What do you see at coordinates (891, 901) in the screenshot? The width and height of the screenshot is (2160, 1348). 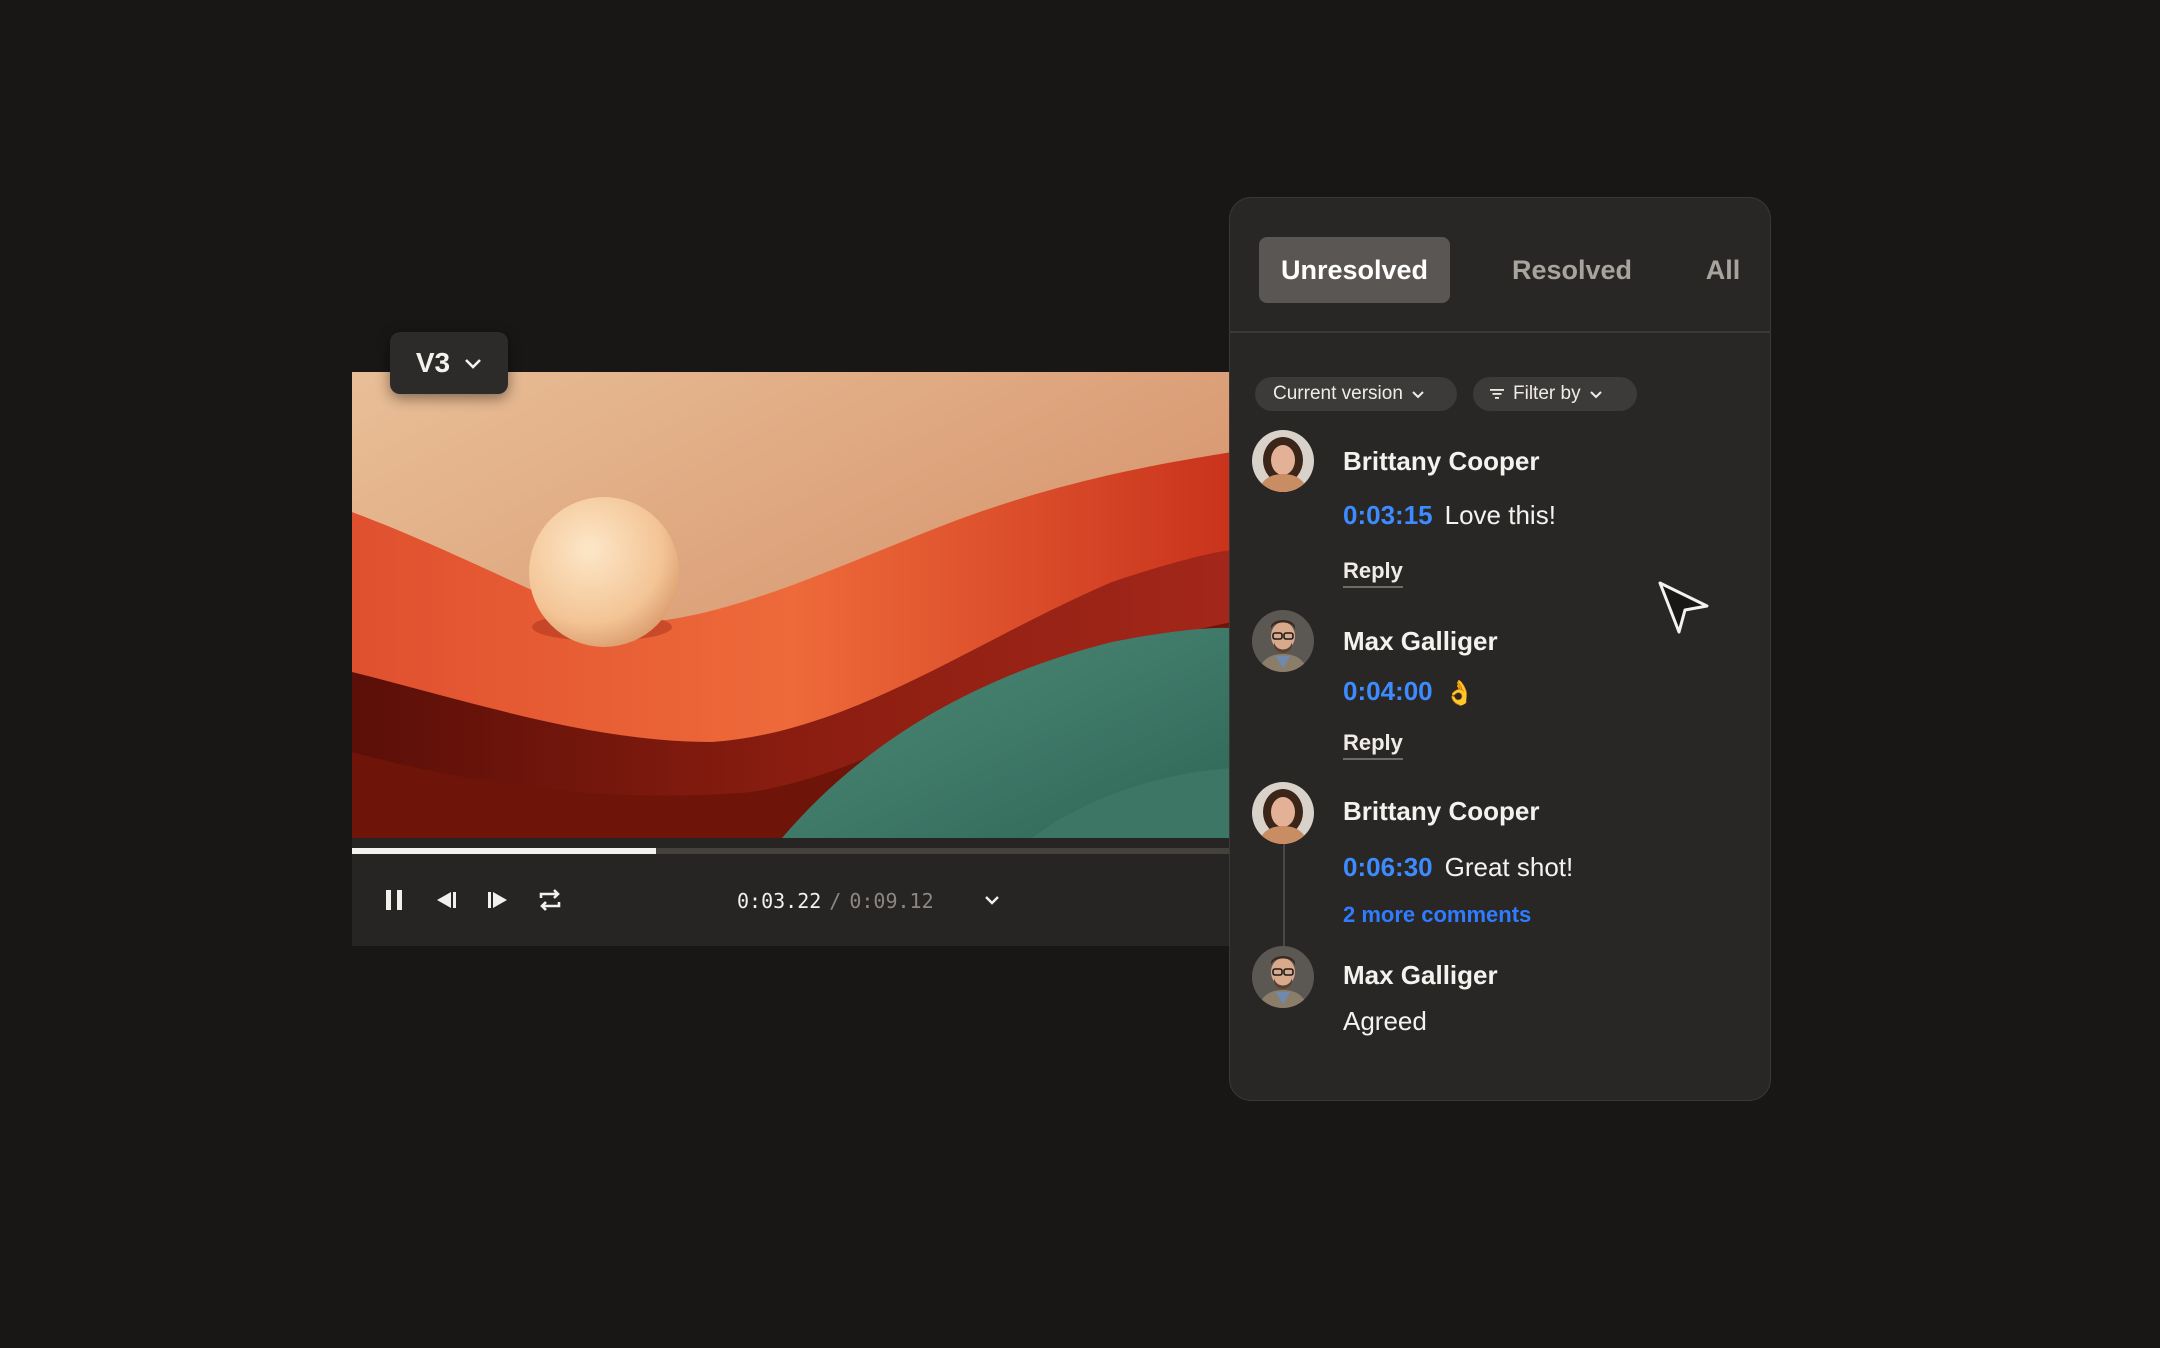 I see `duration: 0:09.12` at bounding box center [891, 901].